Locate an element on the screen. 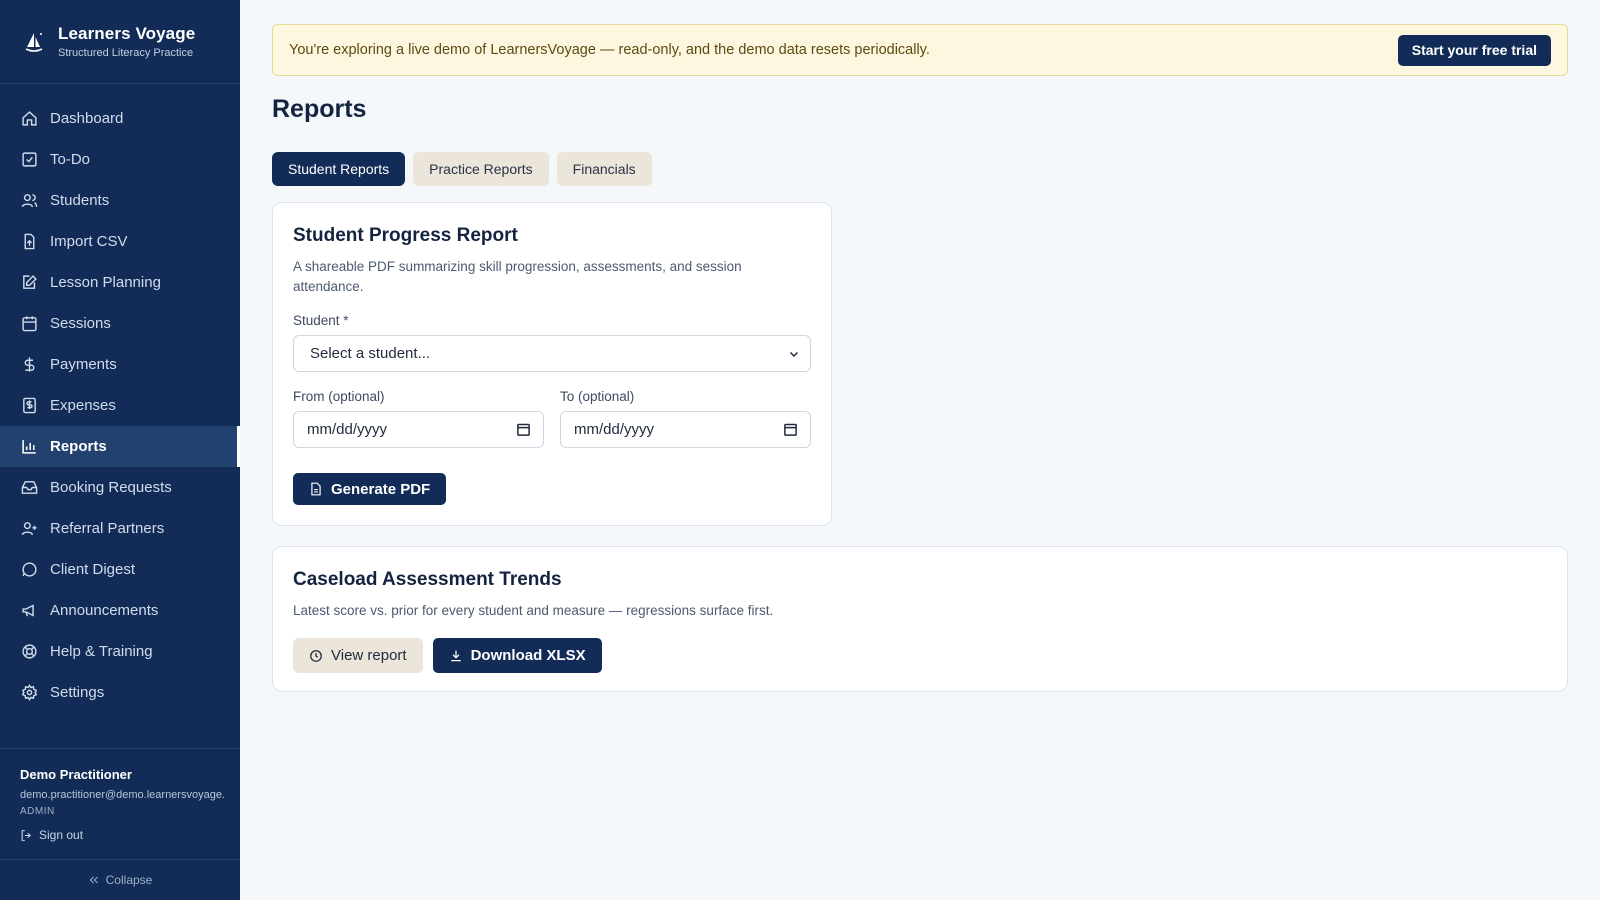 The width and height of the screenshot is (1600, 900). download-xlsx-label: Download XLSX is located at coordinates (528, 655).